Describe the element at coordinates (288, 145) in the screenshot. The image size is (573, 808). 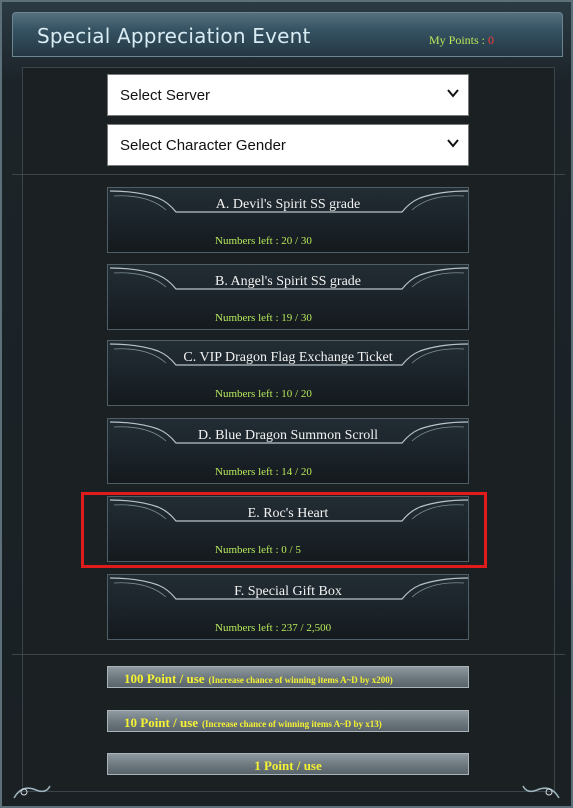
I see `gender-select: Select Character Gender` at that location.